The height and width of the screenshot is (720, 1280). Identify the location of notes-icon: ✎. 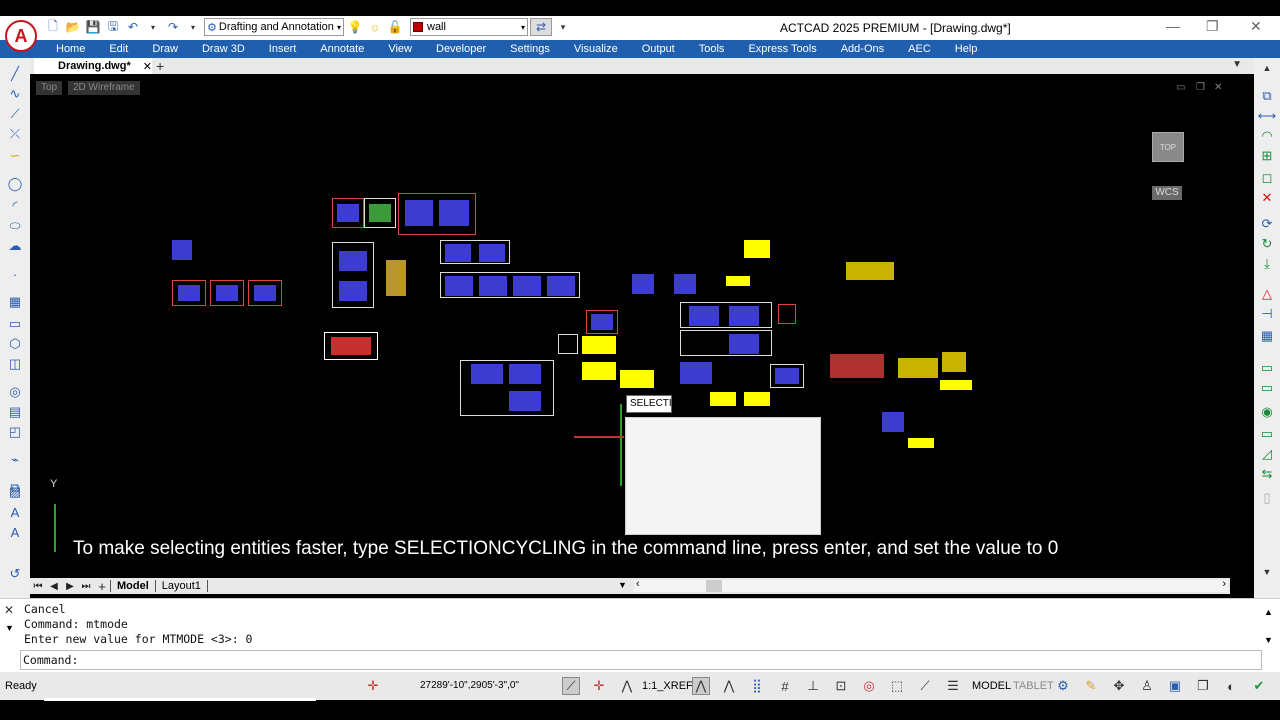
(1091, 686).